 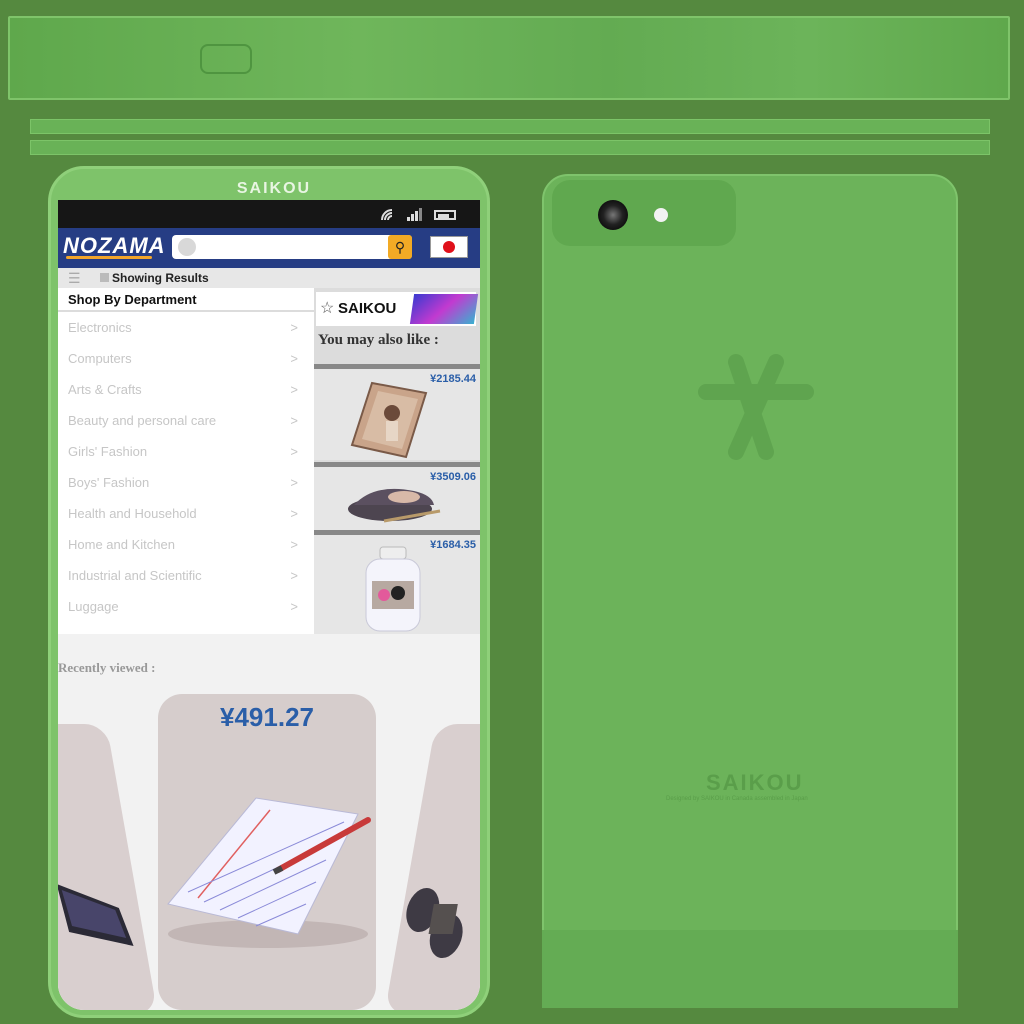 I want to click on avatar, so click(x=187, y=247).